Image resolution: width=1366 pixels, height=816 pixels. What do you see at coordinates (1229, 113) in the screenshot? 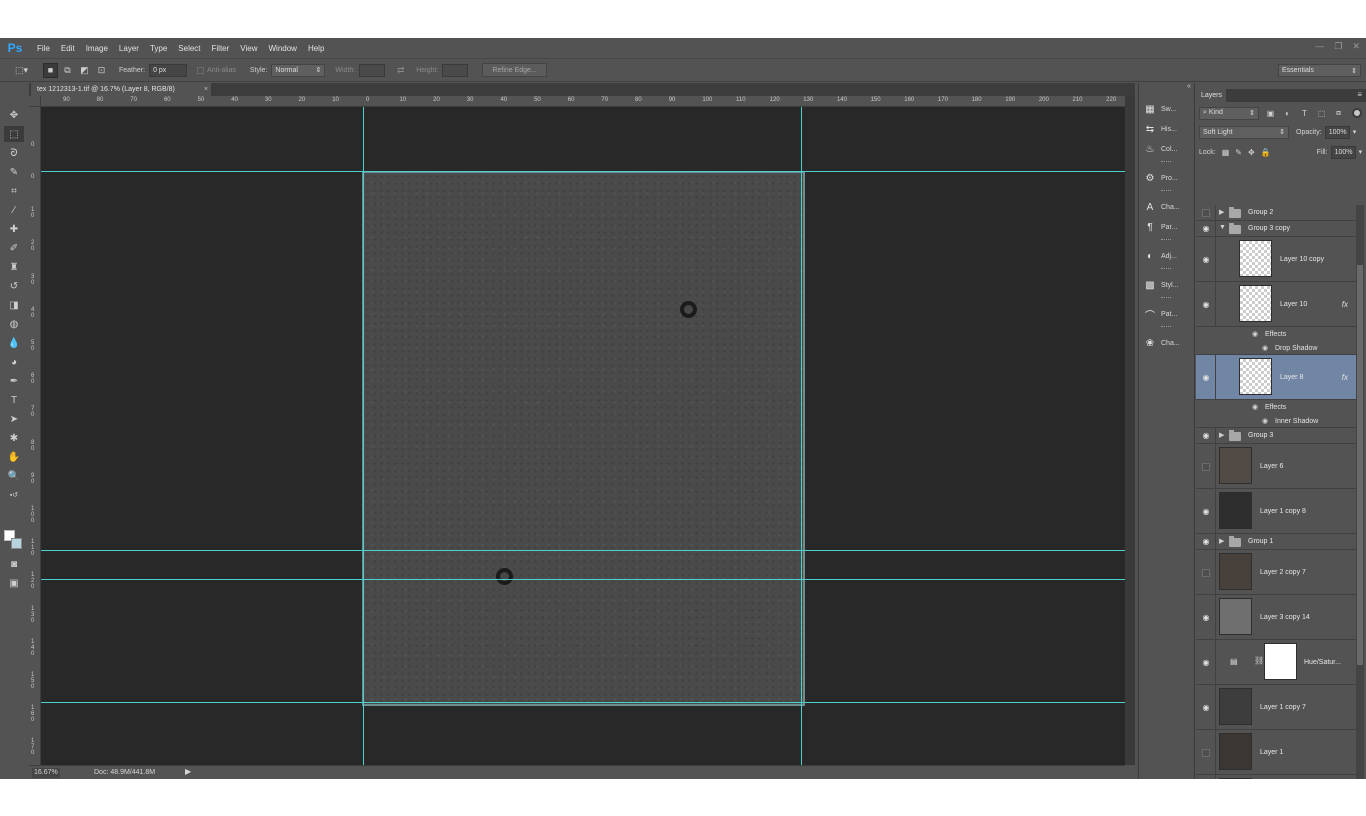
I see `filter-kind-dropdown: ⌕ Kind ⇕` at bounding box center [1229, 113].